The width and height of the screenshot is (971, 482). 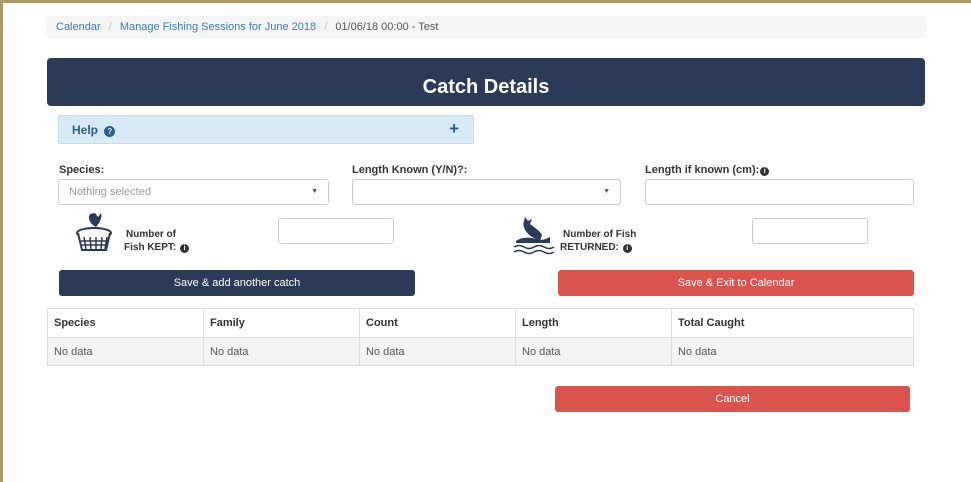 I want to click on column-header-total-caught: Total Caught, so click(x=792, y=323).